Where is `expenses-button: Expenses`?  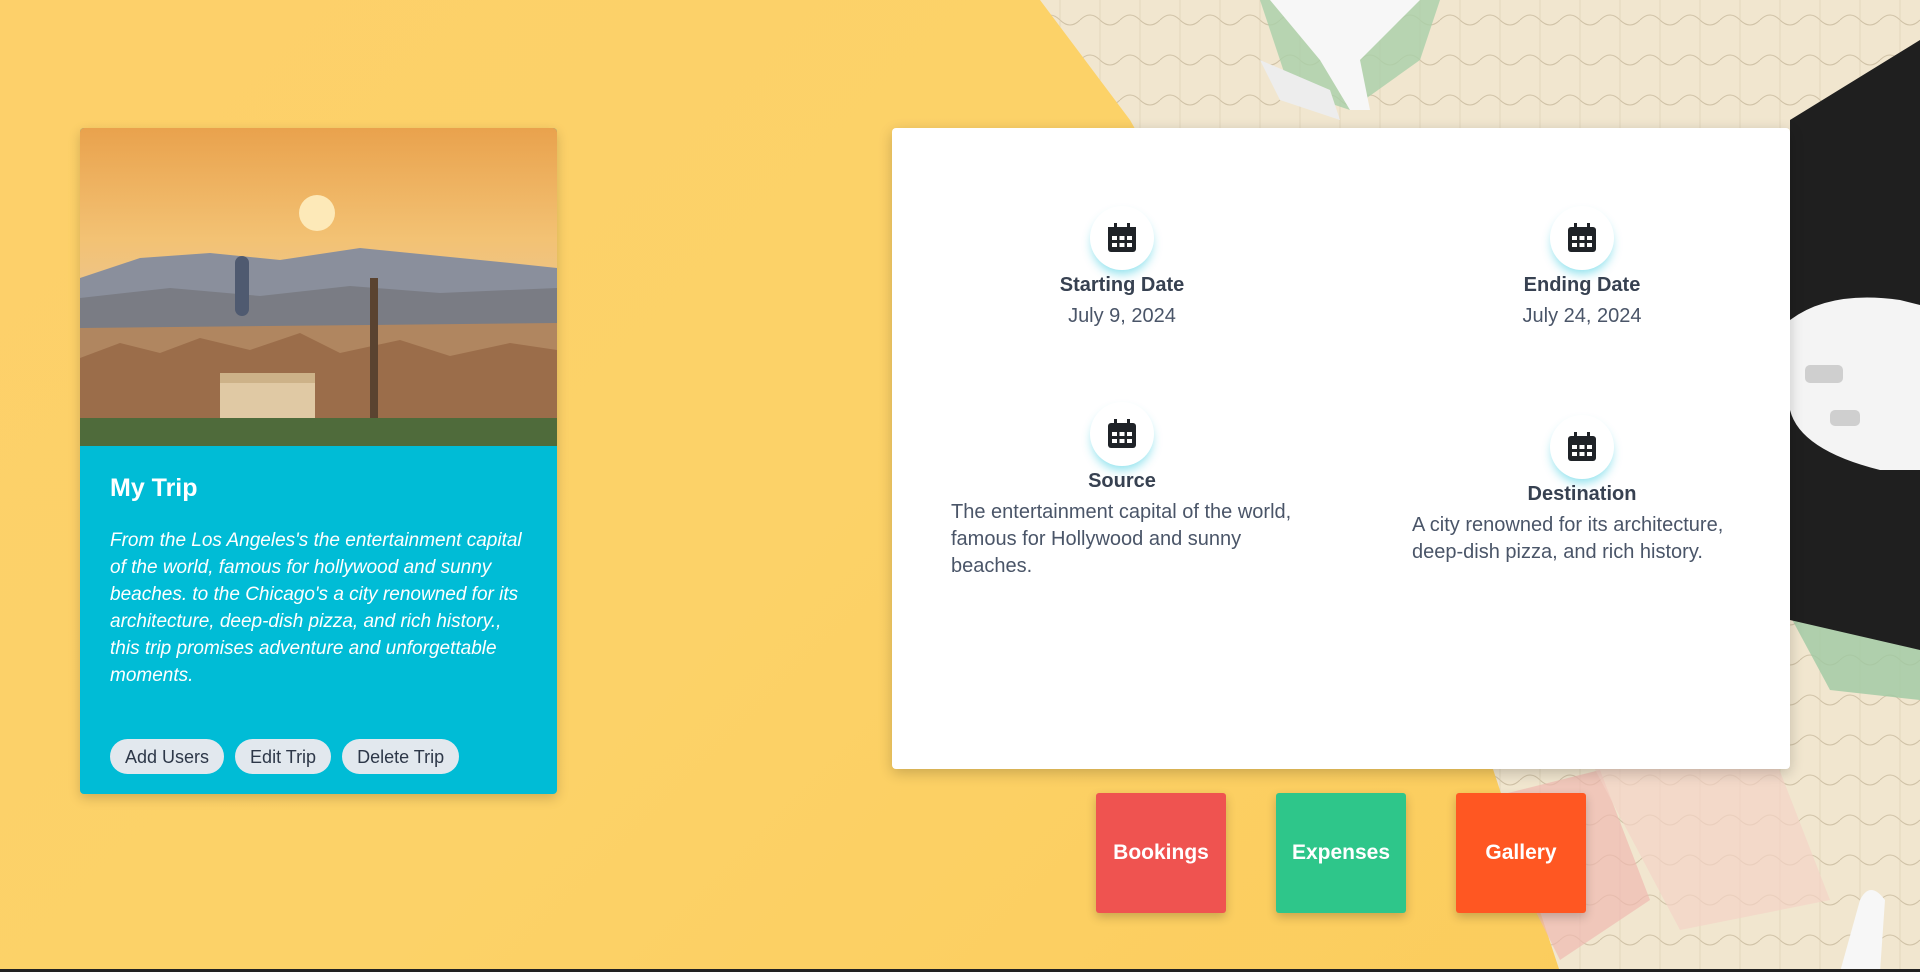
expenses-button: Expenses is located at coordinates (1341, 853).